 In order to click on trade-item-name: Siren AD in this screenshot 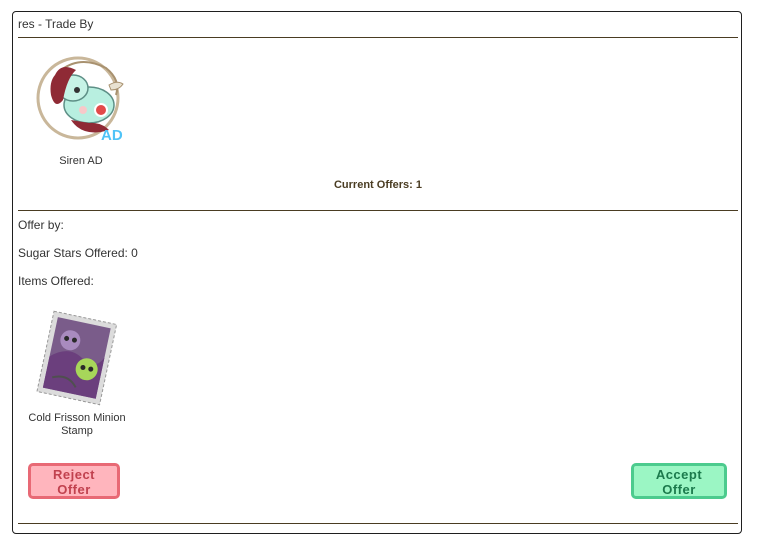, I will do `click(81, 161)`.